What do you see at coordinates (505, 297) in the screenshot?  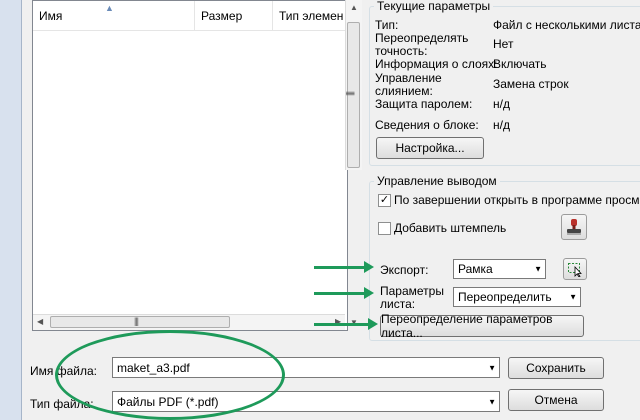 I see `sheet-params-value: Переопределить` at bounding box center [505, 297].